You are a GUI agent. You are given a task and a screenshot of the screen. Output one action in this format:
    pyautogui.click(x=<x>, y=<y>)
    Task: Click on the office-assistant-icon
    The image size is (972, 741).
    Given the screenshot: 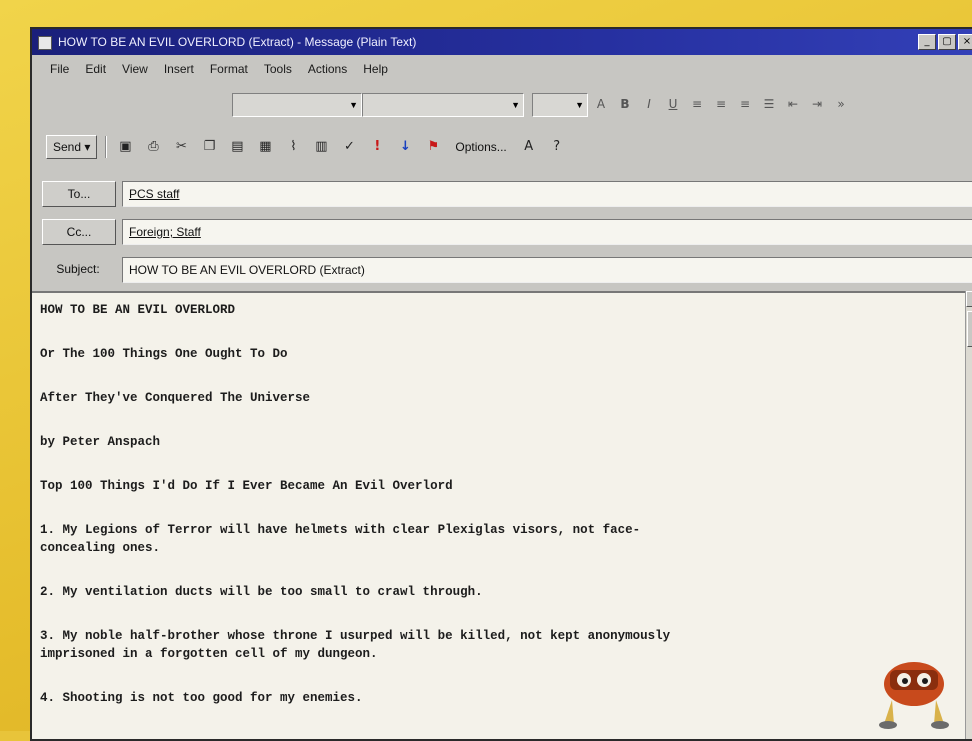 What is the action you would take?
    pyautogui.click(x=914, y=692)
    